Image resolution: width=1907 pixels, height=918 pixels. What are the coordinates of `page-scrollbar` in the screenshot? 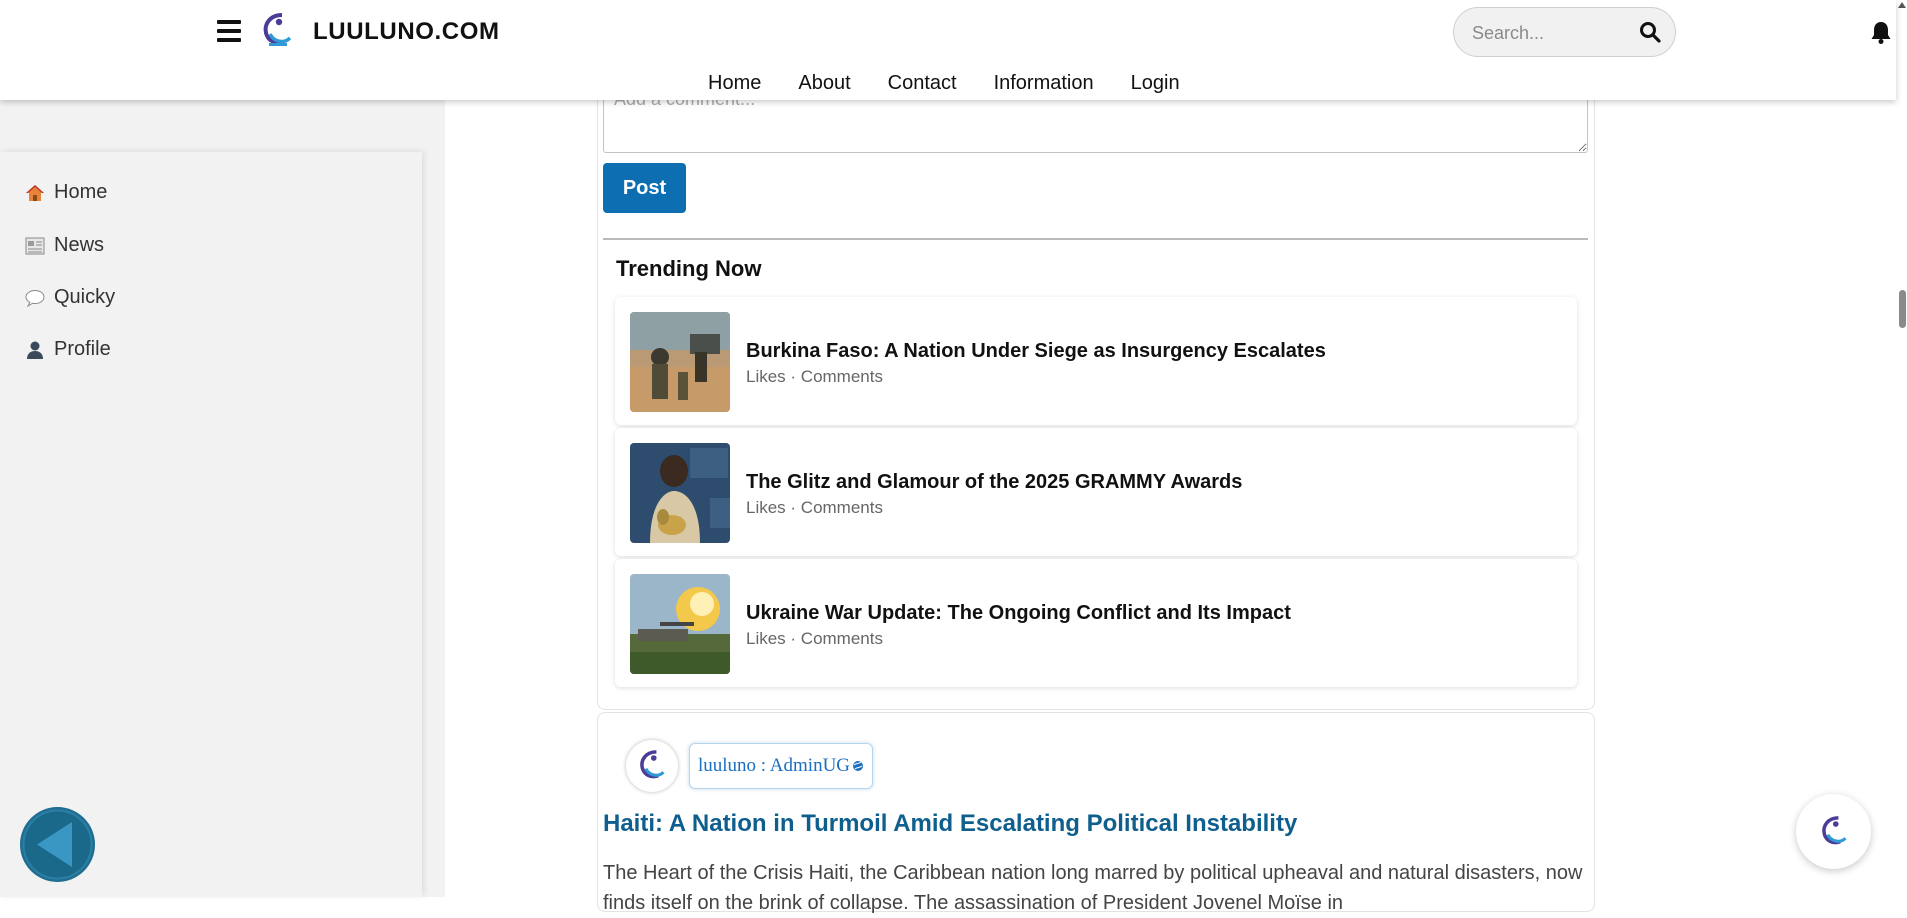 It's located at (1901, 448).